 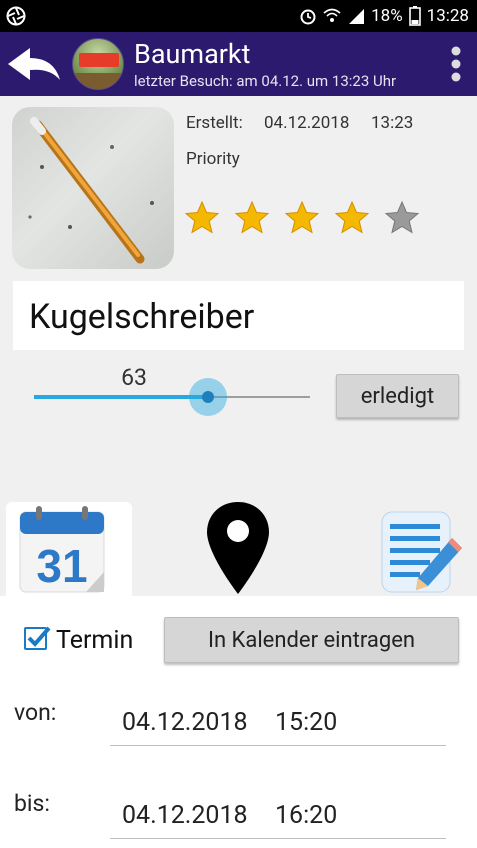 I want to click on item-name-box: Kugelschreiber, so click(x=238, y=315).